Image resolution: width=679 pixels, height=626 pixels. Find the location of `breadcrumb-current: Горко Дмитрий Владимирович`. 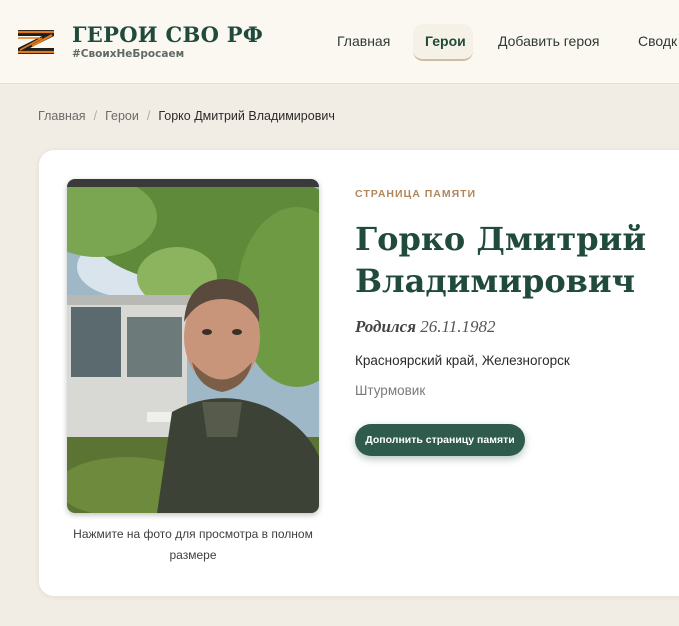

breadcrumb-current: Горко Дмитрий Владимирович is located at coordinates (246, 116).